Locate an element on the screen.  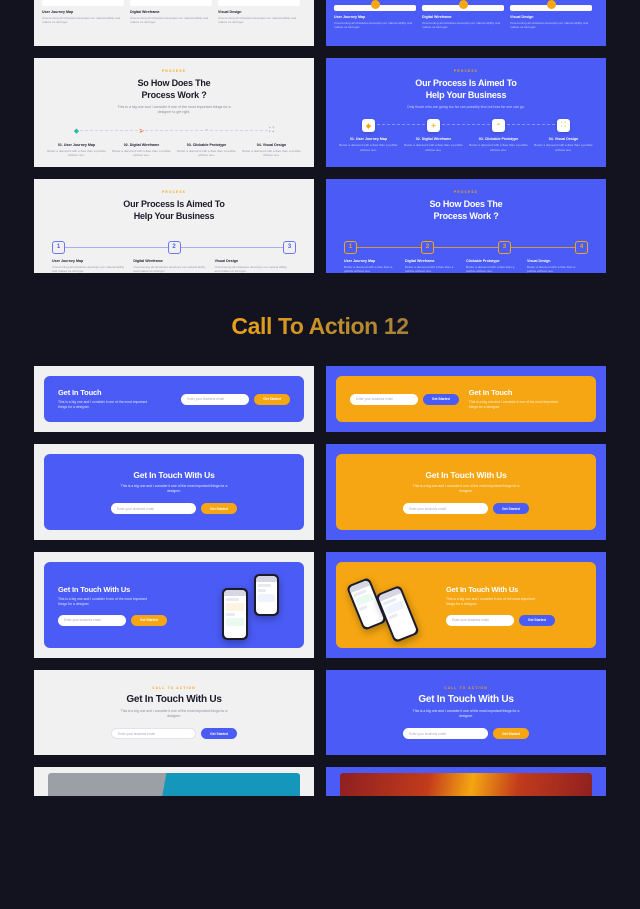
connector-dashed-line is located at coordinates (466, 125).